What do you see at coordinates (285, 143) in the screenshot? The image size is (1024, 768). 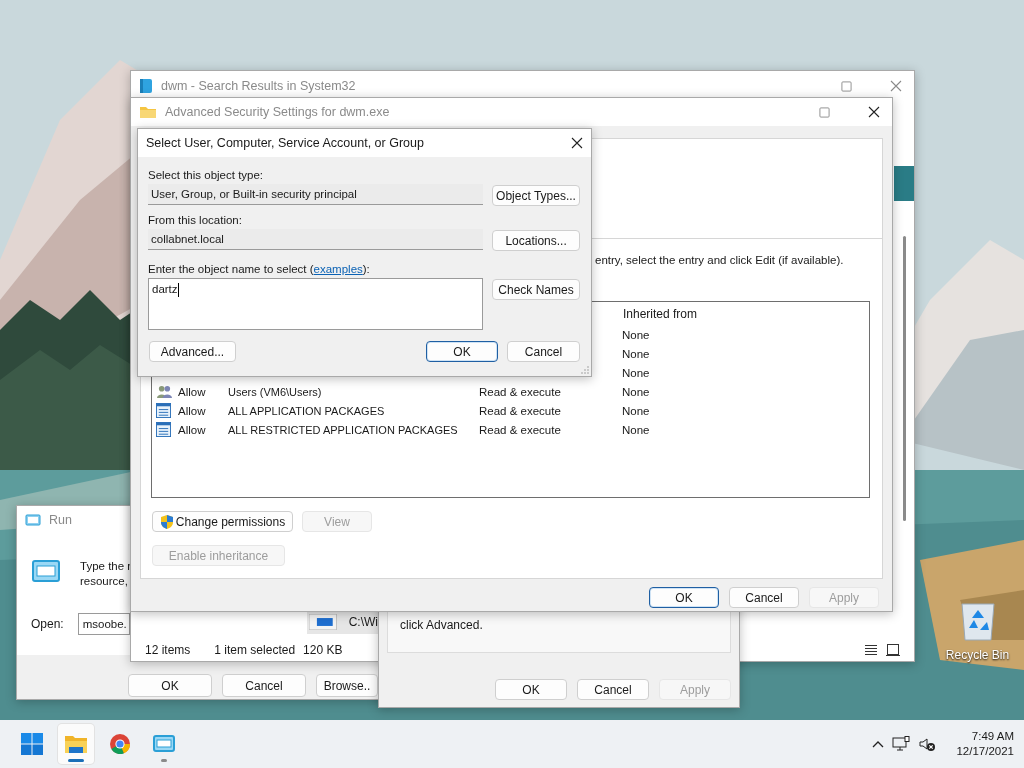 I see `dialog-title: Select User, Computer, Service Account, or Group` at bounding box center [285, 143].